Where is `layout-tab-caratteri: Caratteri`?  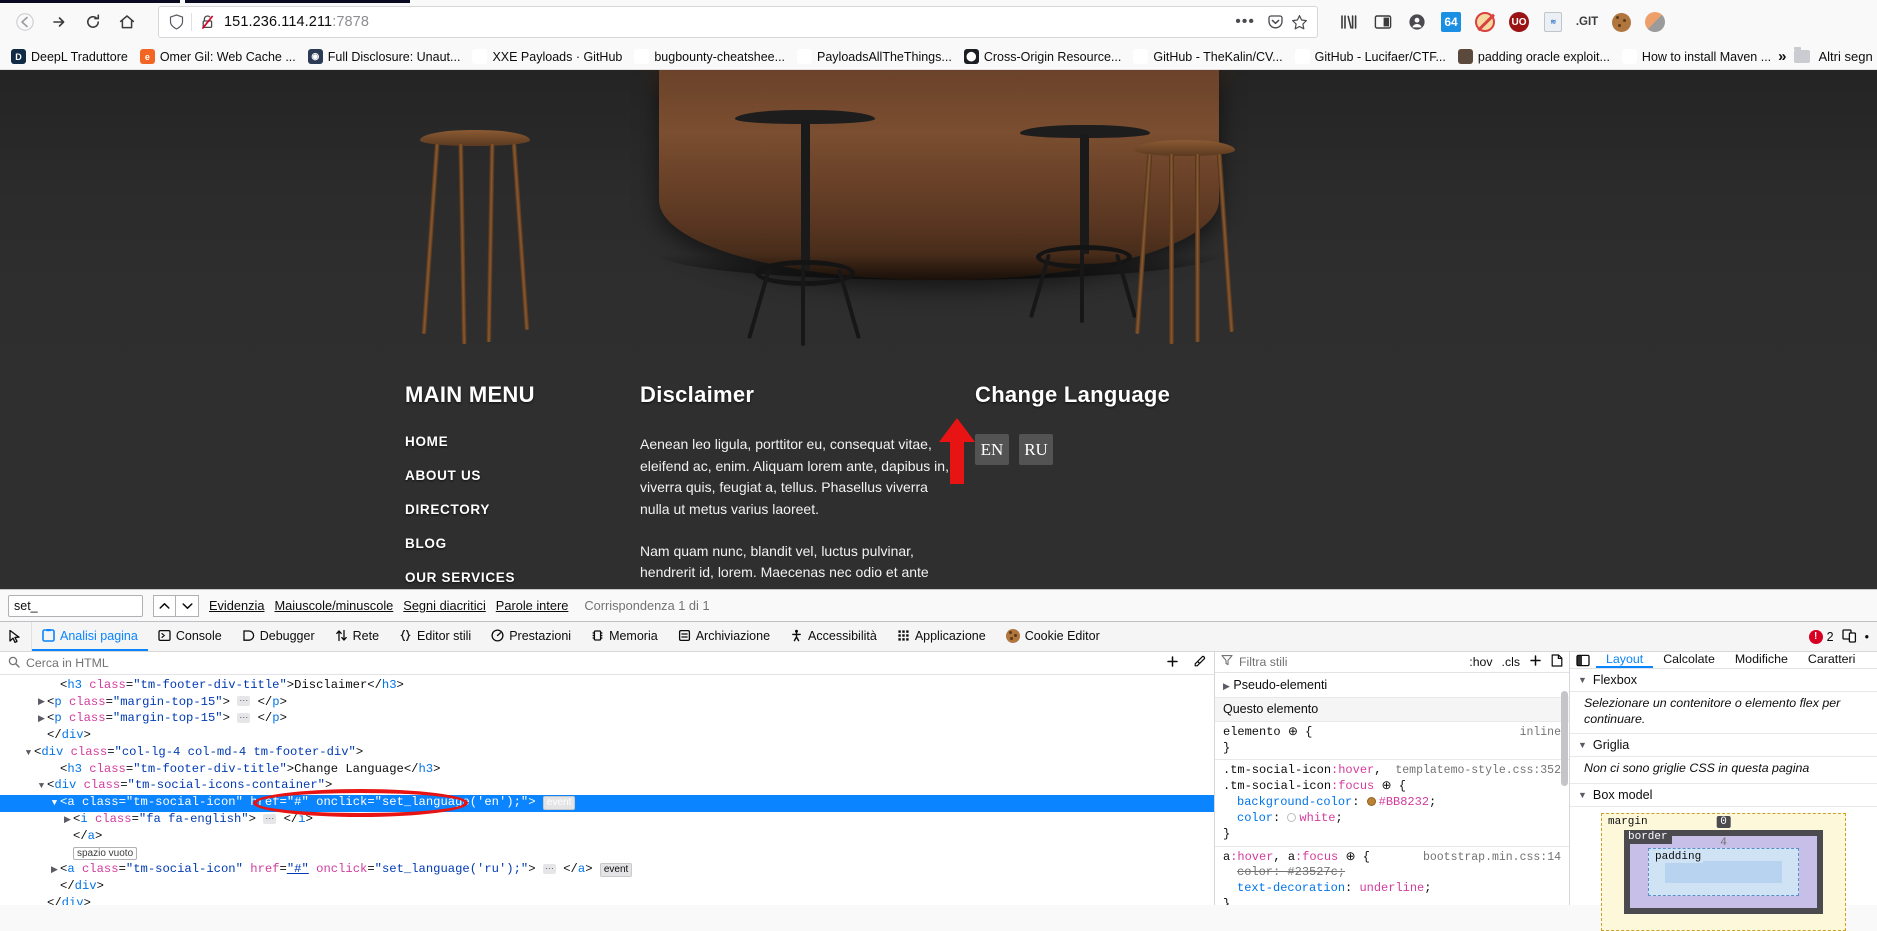
layout-tab-caratteri: Caratteri is located at coordinates (1832, 660).